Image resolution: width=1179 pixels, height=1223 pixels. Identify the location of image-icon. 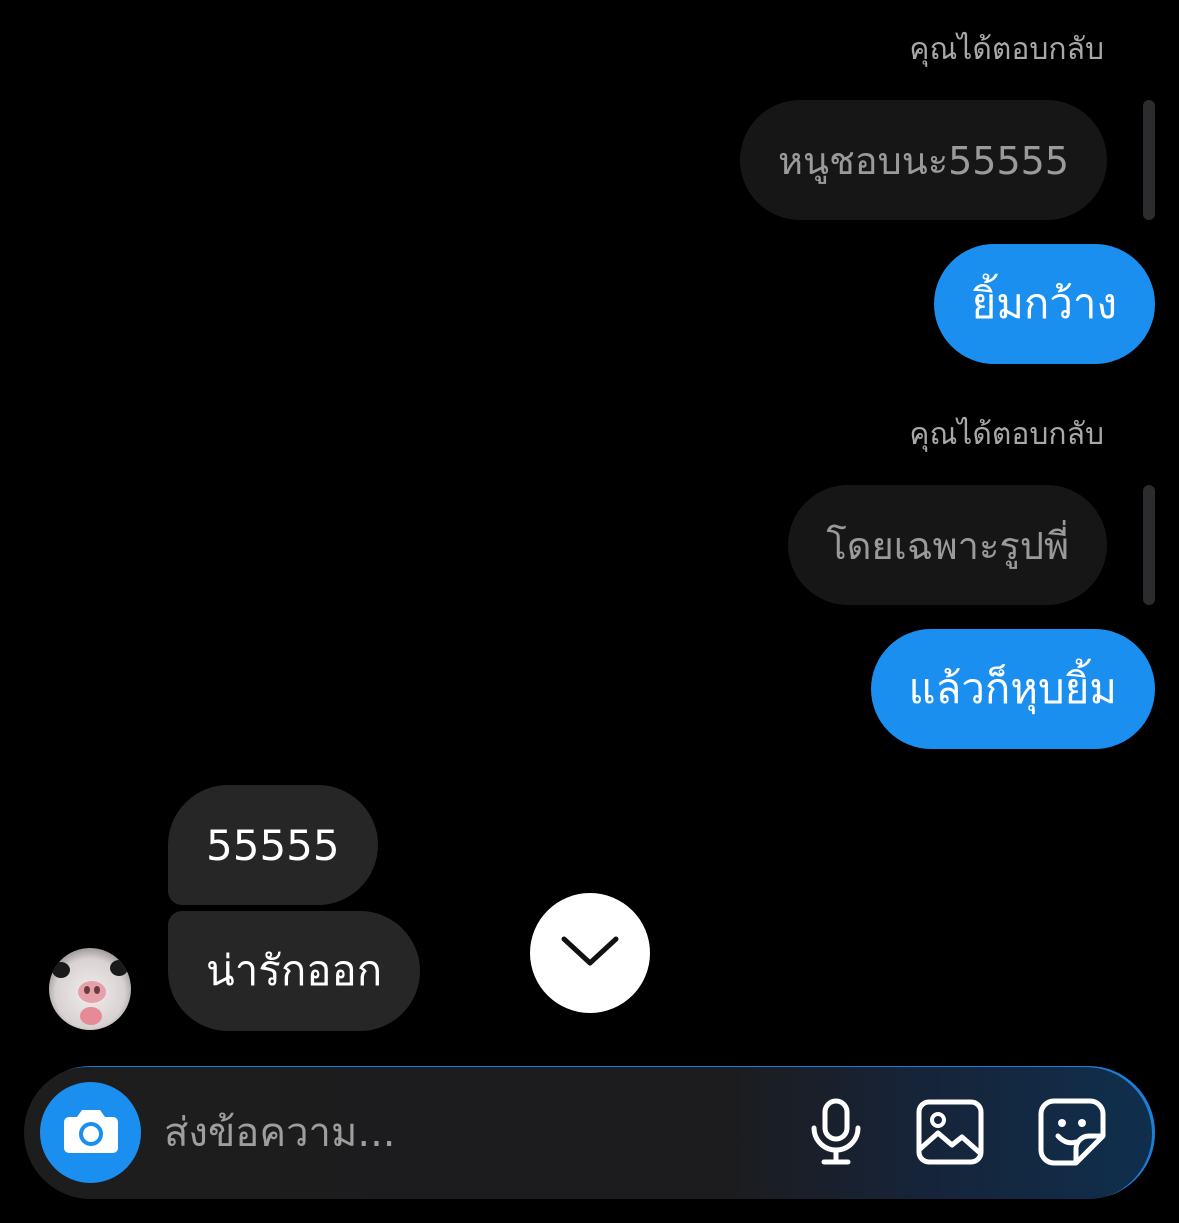
(950, 1134).